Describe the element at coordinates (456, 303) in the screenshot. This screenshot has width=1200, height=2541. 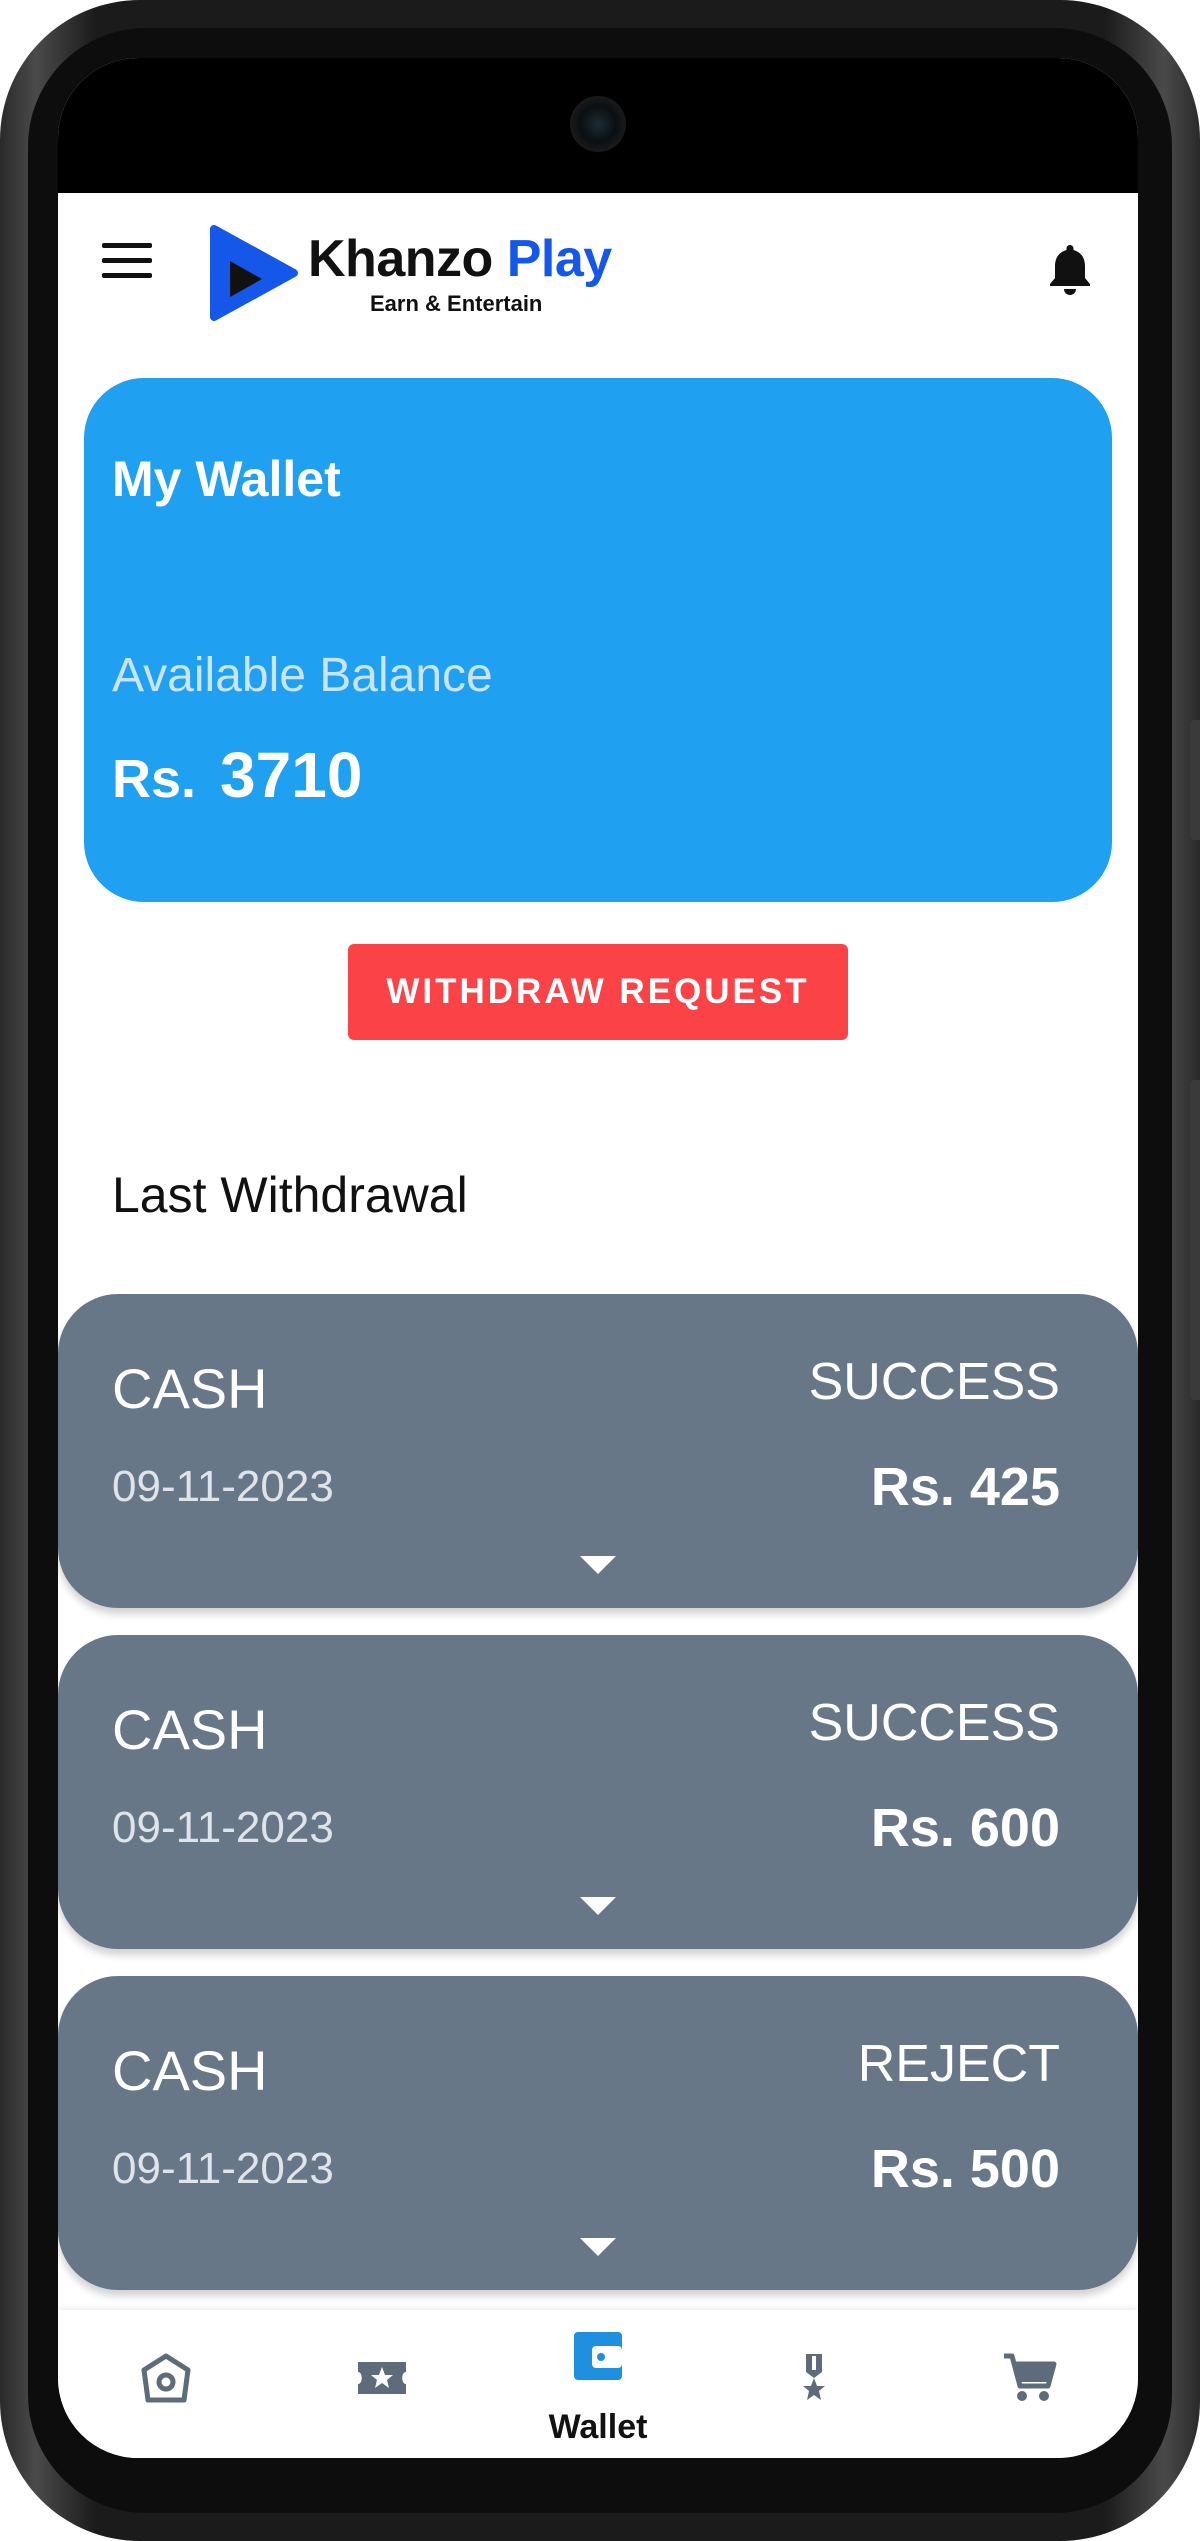
I see `app-tagline: Earn & Entertain` at that location.